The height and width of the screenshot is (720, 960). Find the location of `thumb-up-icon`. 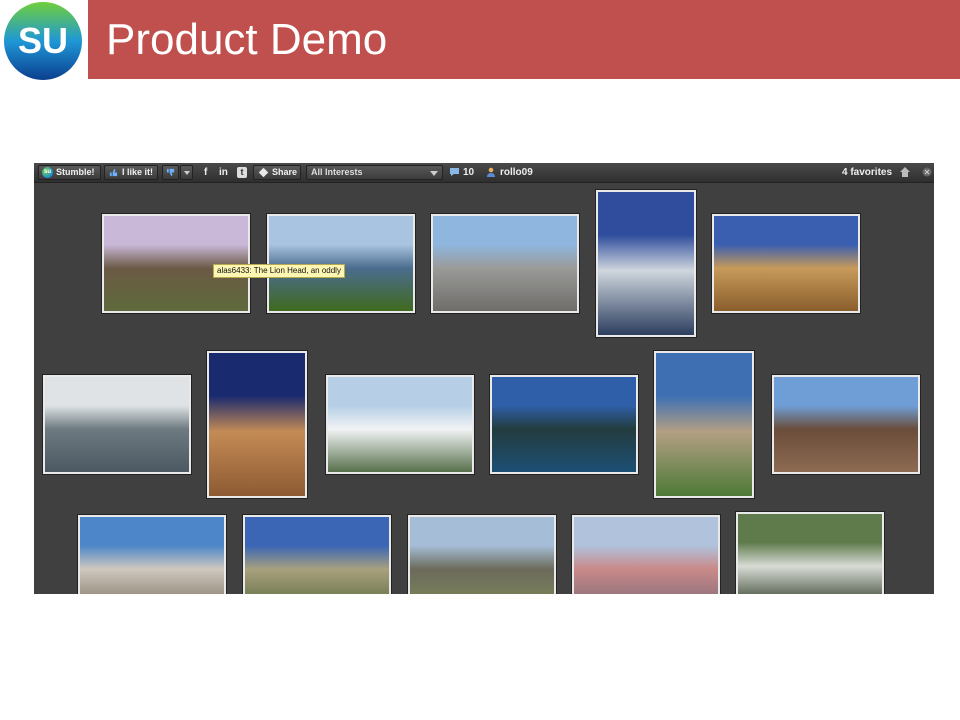

thumb-up-icon is located at coordinates (113, 173).